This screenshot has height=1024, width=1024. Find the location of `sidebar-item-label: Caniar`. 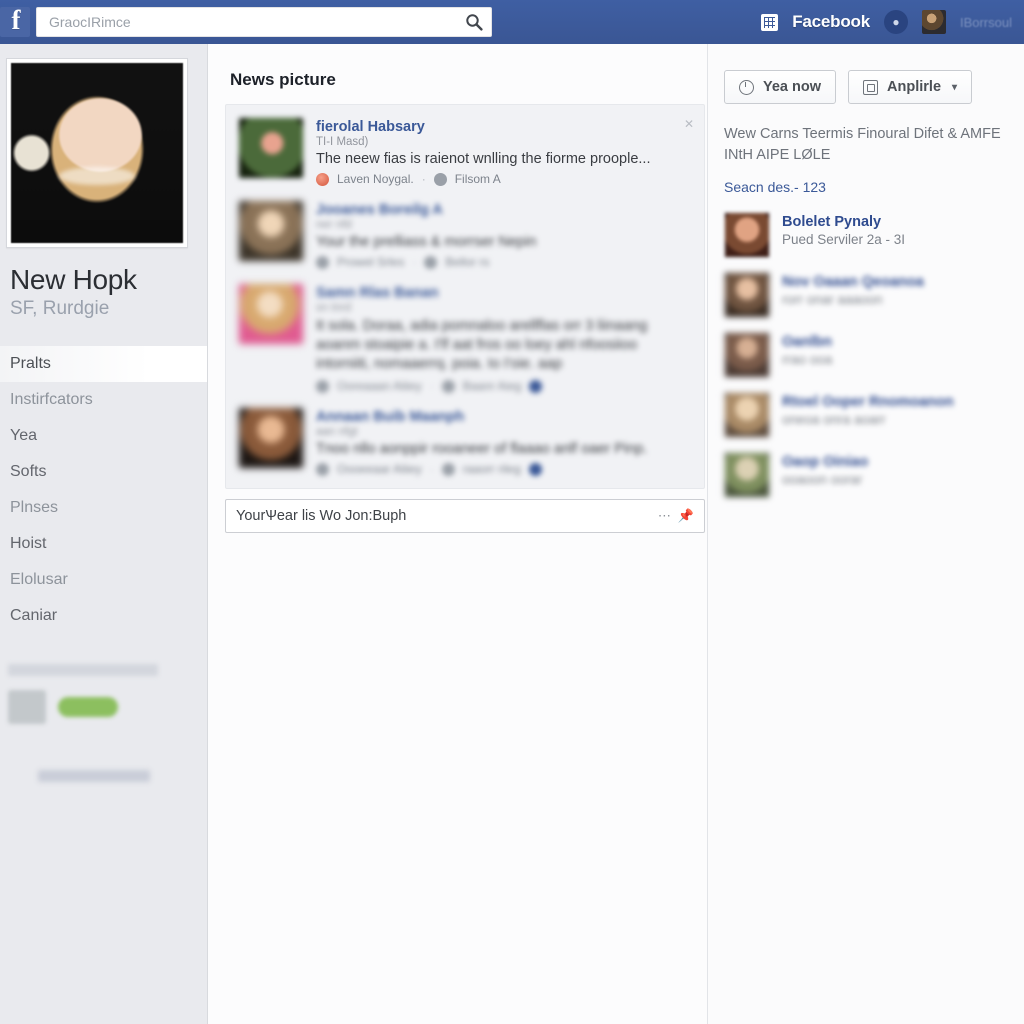

sidebar-item-label: Caniar is located at coordinates (34, 615).